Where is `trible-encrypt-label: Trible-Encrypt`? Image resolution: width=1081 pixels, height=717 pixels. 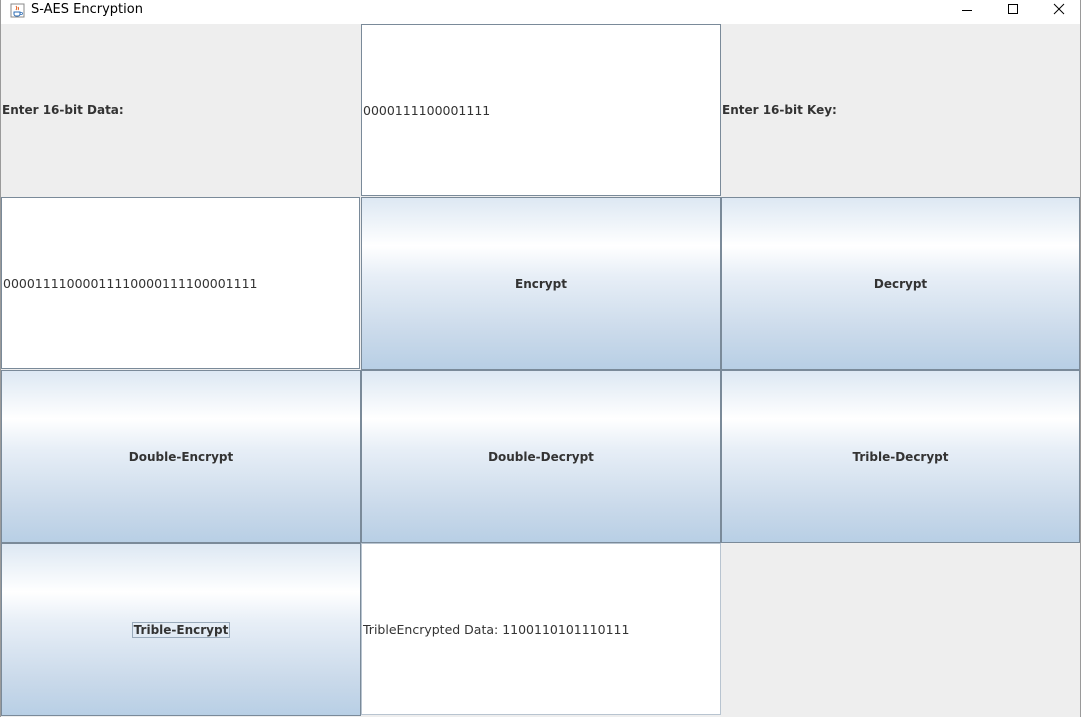 trible-encrypt-label: Trible-Encrypt is located at coordinates (181, 629).